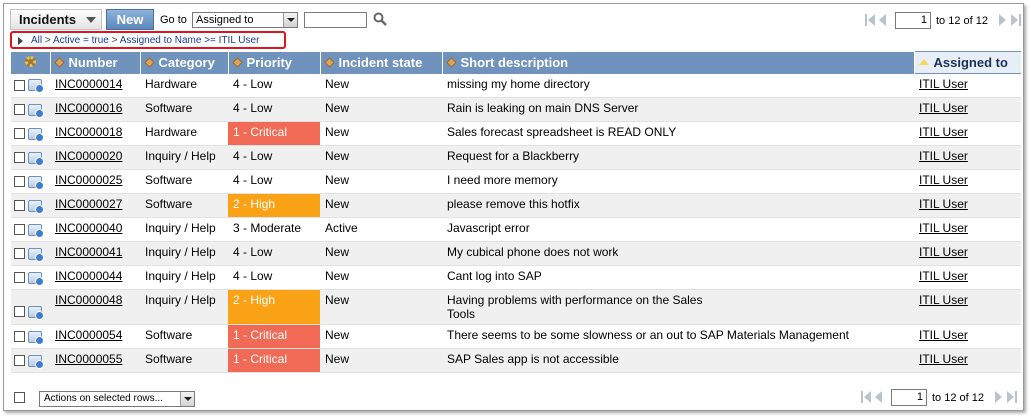 The image size is (1030, 417). What do you see at coordinates (543, 108) in the screenshot?
I see `description-text: Rain is leaking on main DNS Server` at bounding box center [543, 108].